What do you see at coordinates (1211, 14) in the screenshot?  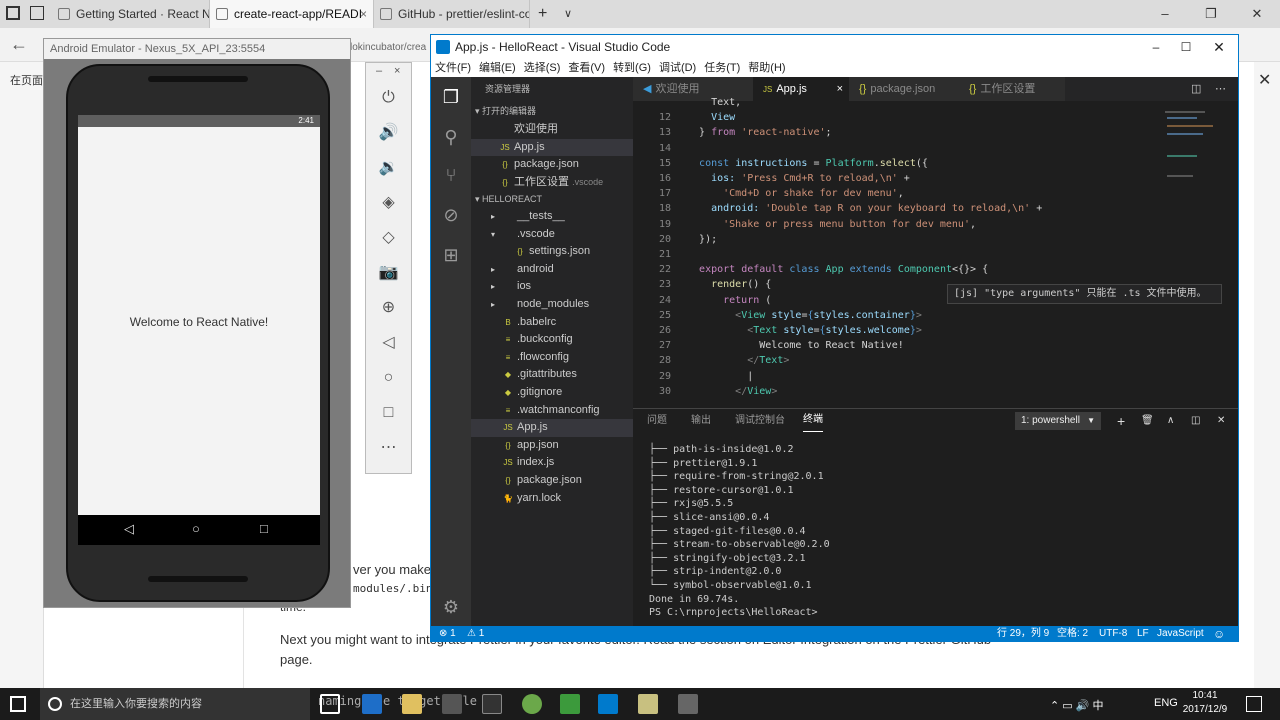 I see `maximize-icon: ❐` at bounding box center [1211, 14].